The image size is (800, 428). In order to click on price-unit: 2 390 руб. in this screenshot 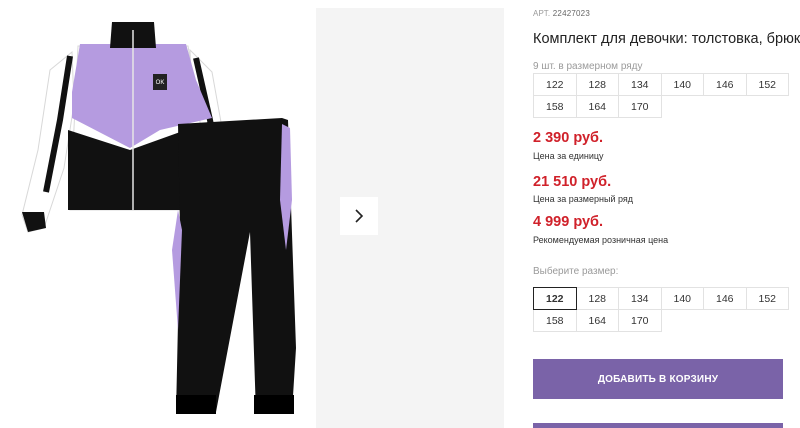, I will do `click(568, 138)`.